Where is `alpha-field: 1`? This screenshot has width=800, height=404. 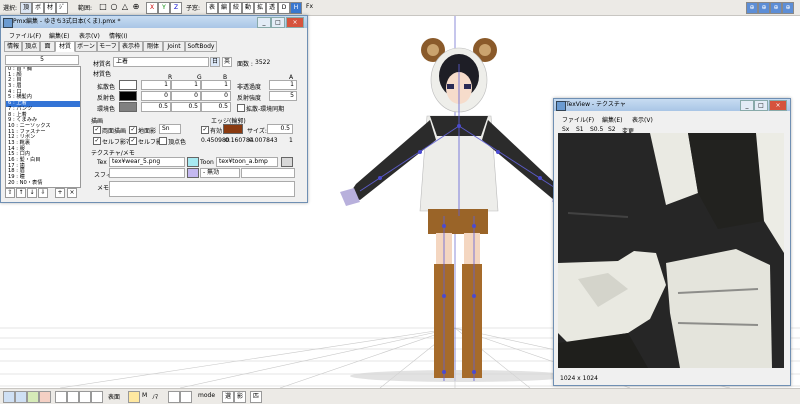 alpha-field: 1 is located at coordinates (283, 85).